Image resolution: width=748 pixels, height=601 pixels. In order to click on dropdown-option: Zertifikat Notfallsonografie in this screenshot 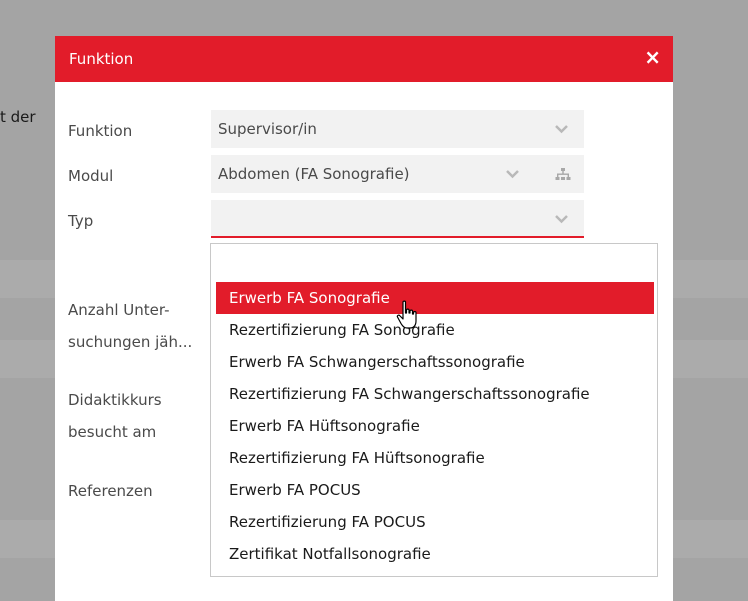, I will do `click(435, 554)`.